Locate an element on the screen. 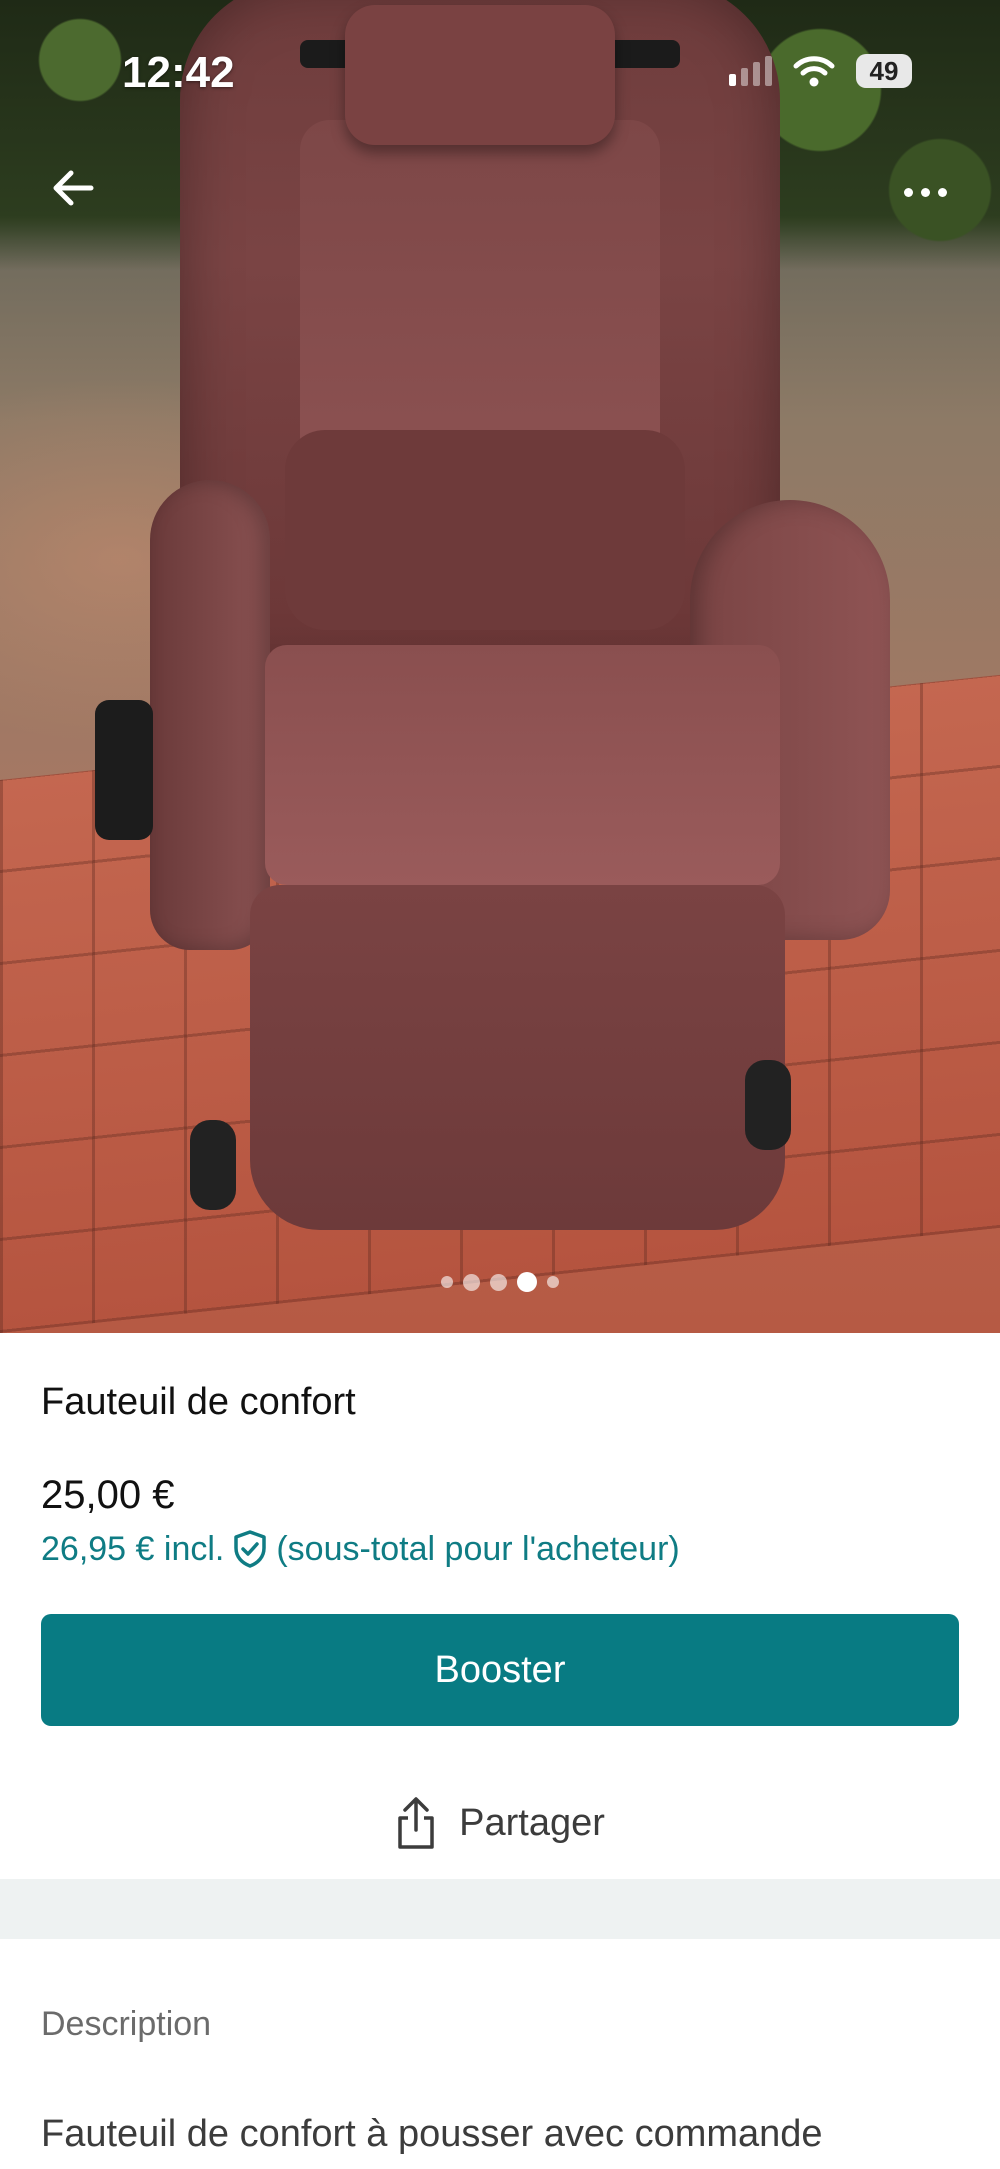 This screenshot has width=1000, height=2169. shield-check-icon is located at coordinates (250, 1549).